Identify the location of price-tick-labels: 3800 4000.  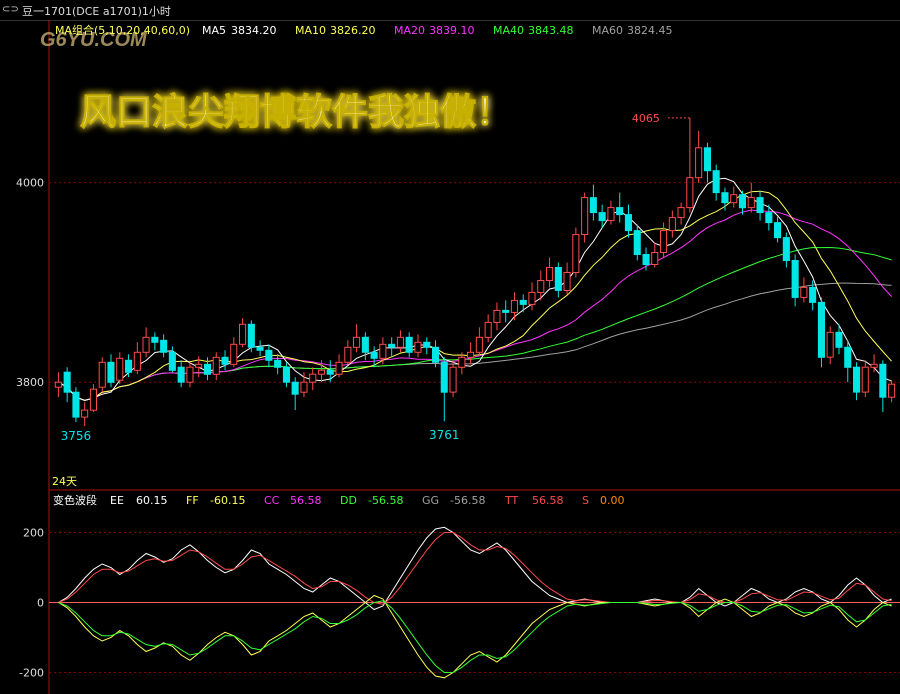
(30, 283).